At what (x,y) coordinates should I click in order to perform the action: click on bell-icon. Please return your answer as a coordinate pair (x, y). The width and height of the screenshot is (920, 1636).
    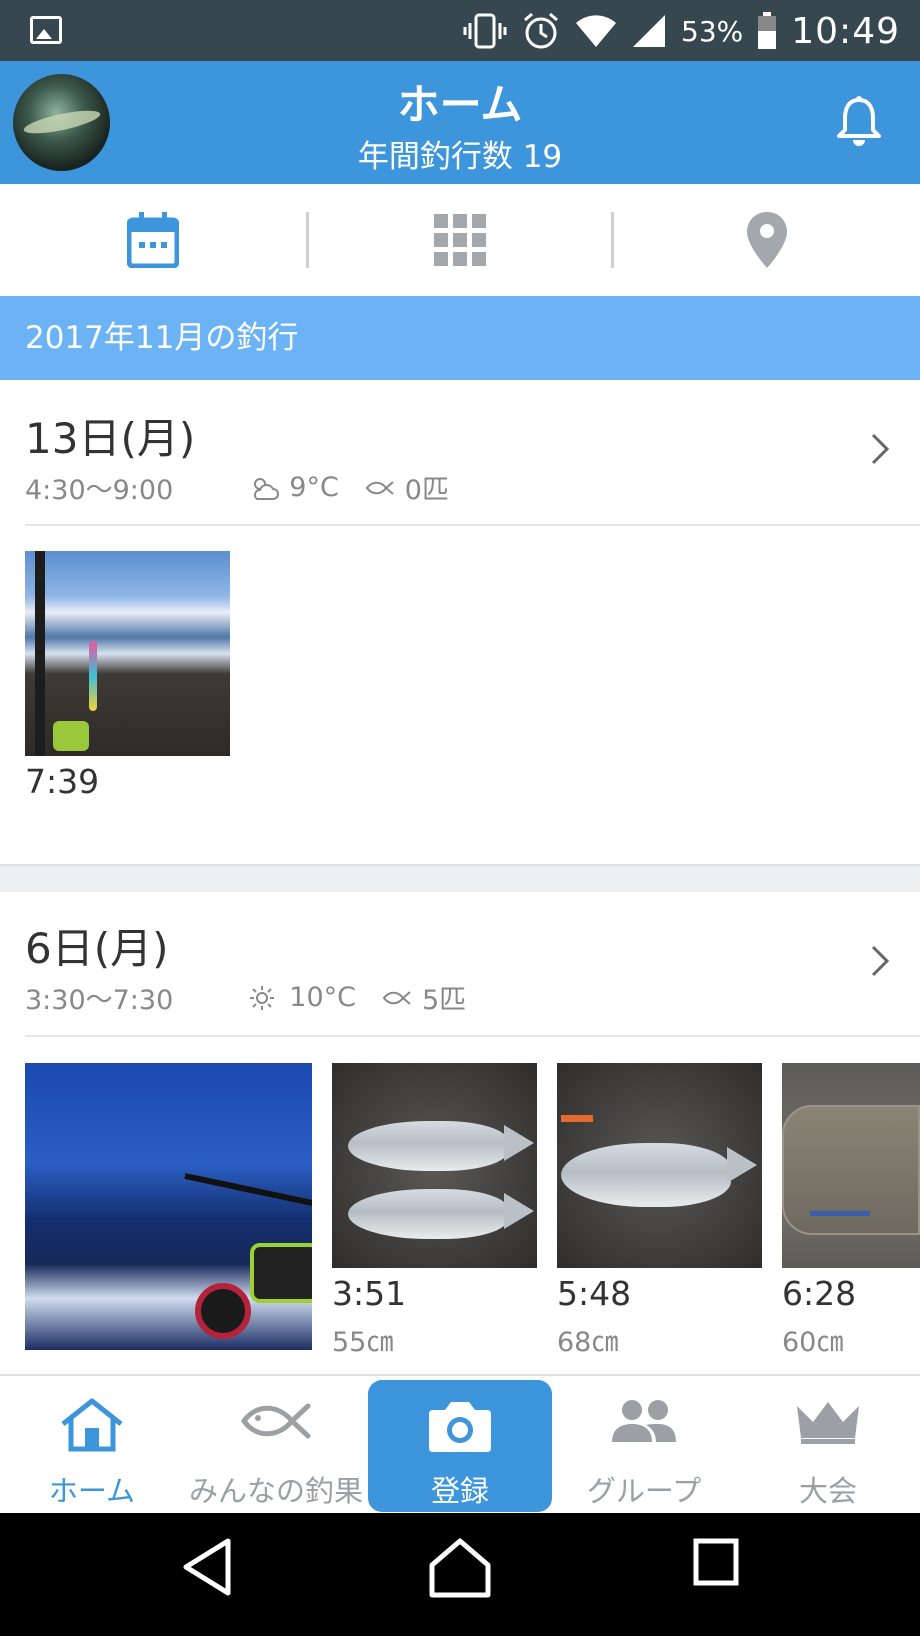
    Looking at the image, I should click on (859, 122).